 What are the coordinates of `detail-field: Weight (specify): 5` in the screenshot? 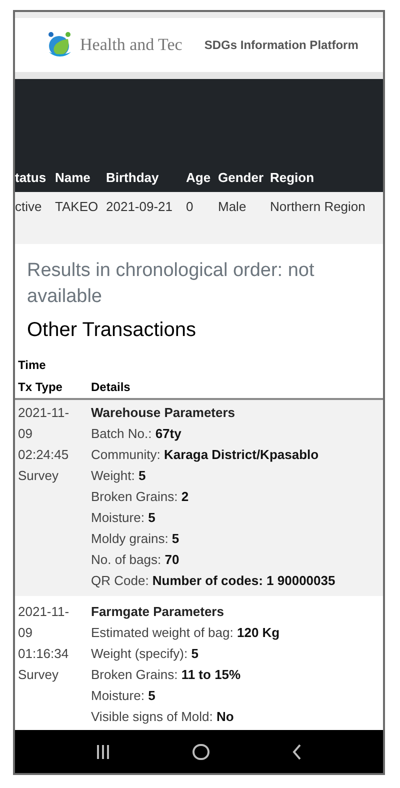 It's located at (237, 653).